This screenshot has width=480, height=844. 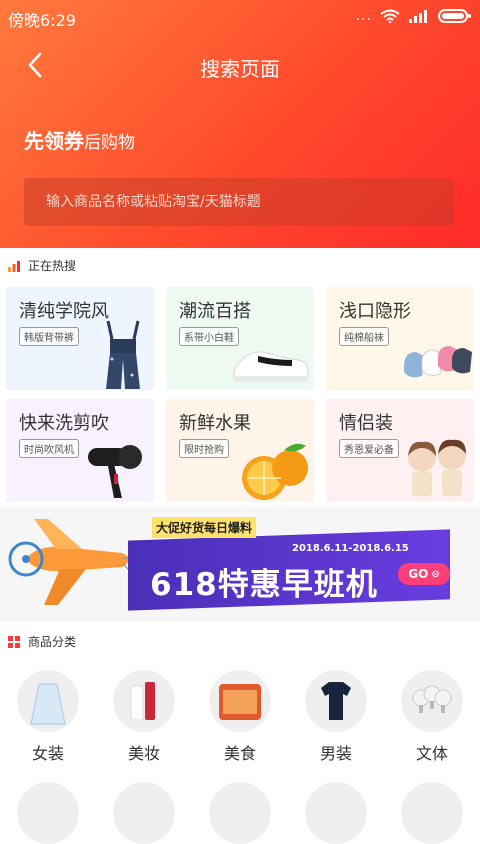 What do you see at coordinates (49, 336) in the screenshot?
I see `hot-item-tag: 韩版背带裤` at bounding box center [49, 336].